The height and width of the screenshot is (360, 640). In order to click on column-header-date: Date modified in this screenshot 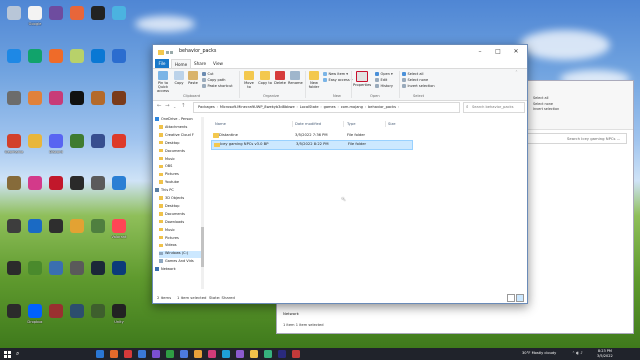, I will do `click(308, 124)`.